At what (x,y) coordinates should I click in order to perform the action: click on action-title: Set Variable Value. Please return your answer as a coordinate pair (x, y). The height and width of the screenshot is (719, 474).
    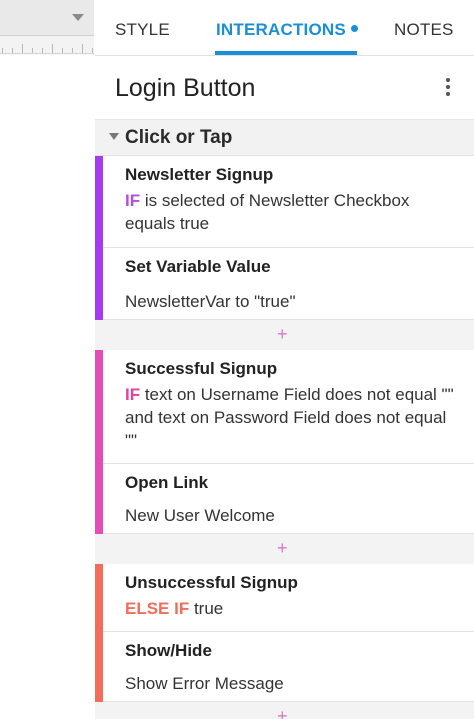
    Looking at the image, I should click on (198, 266).